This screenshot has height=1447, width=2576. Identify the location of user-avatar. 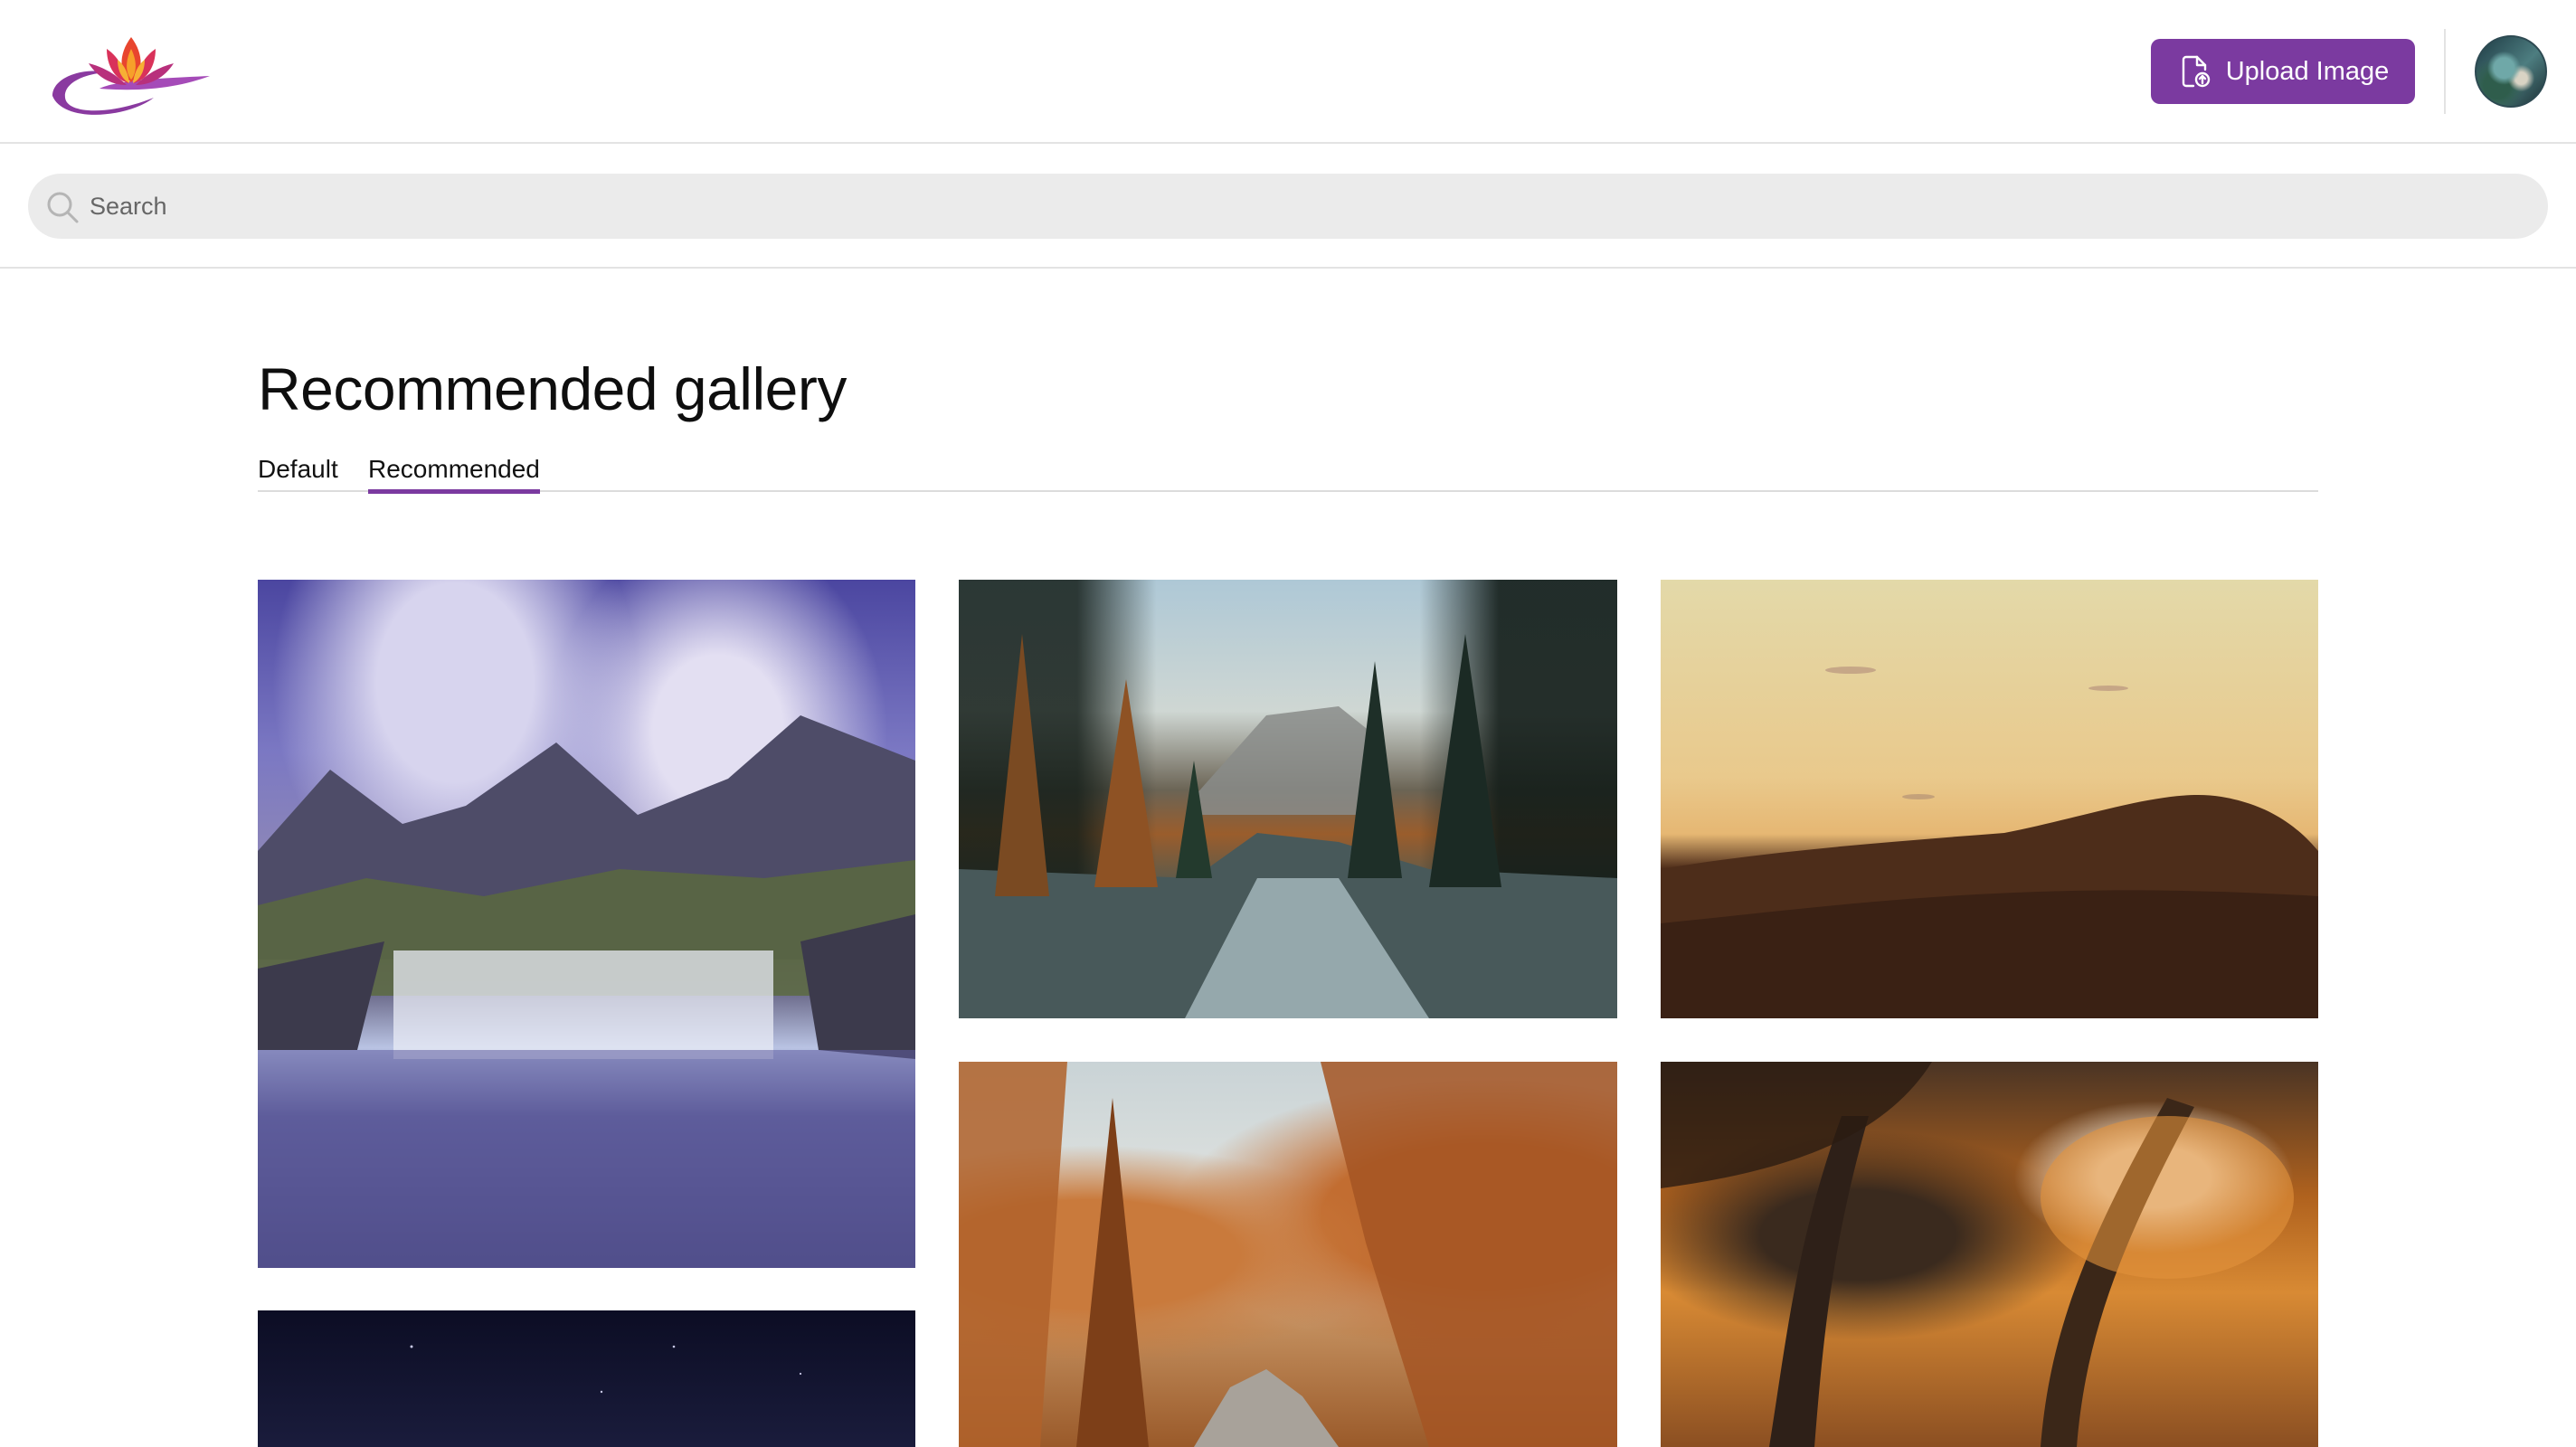
(2511, 71).